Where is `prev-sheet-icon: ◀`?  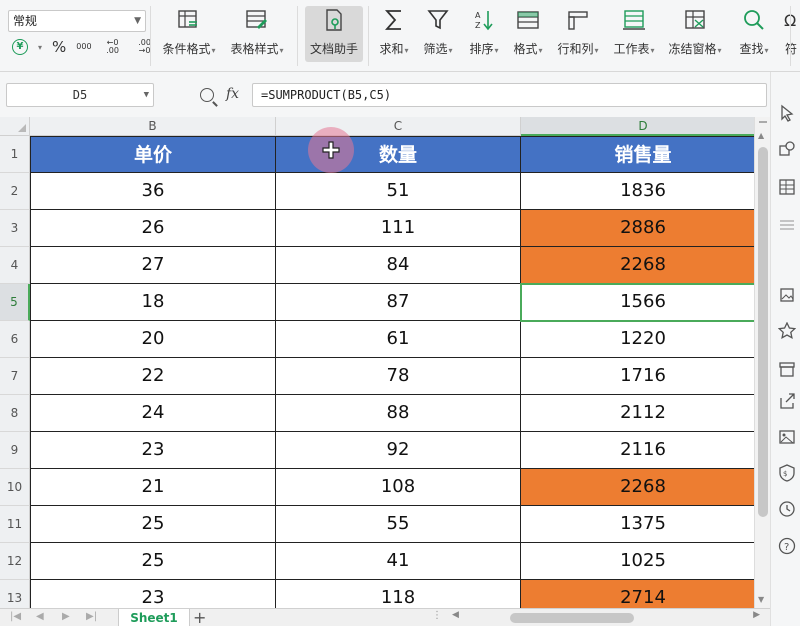 prev-sheet-icon: ◀ is located at coordinates (40, 616).